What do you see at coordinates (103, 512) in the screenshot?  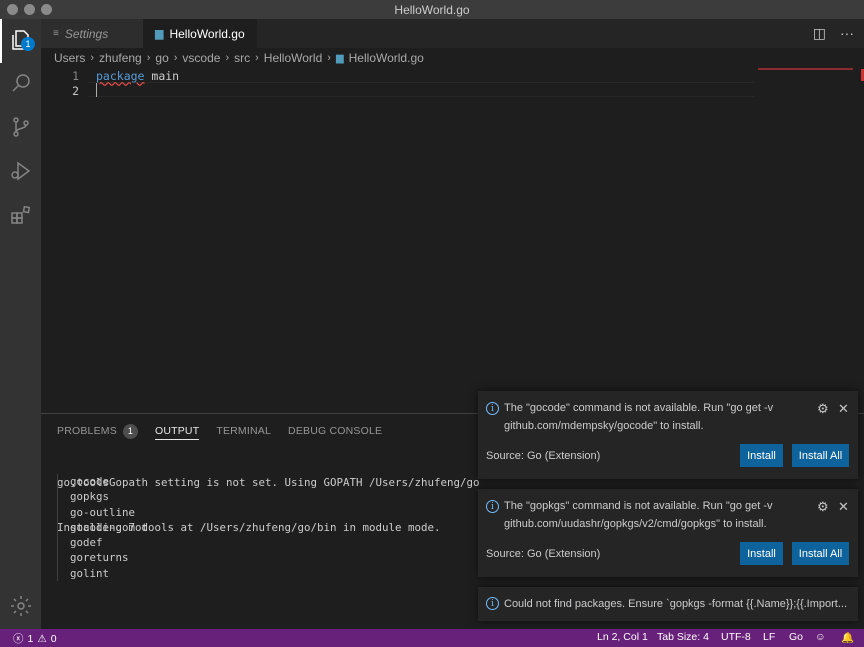 I see `tool-item: go-outline` at bounding box center [103, 512].